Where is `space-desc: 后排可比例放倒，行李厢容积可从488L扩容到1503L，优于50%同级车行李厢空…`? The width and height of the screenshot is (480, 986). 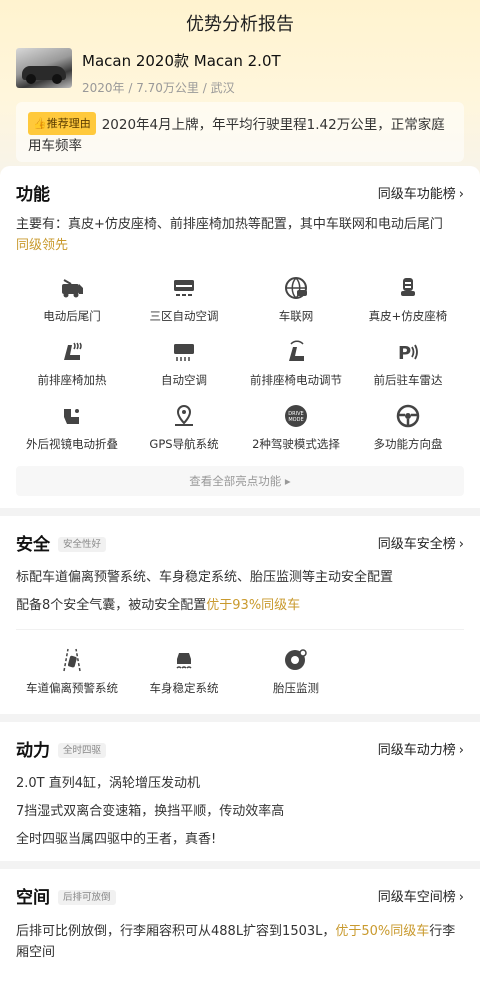 space-desc: 后排可比例放倒，行李厢容积可从488L扩容到1503L，优于50%同级车行李厢空… is located at coordinates (236, 942).